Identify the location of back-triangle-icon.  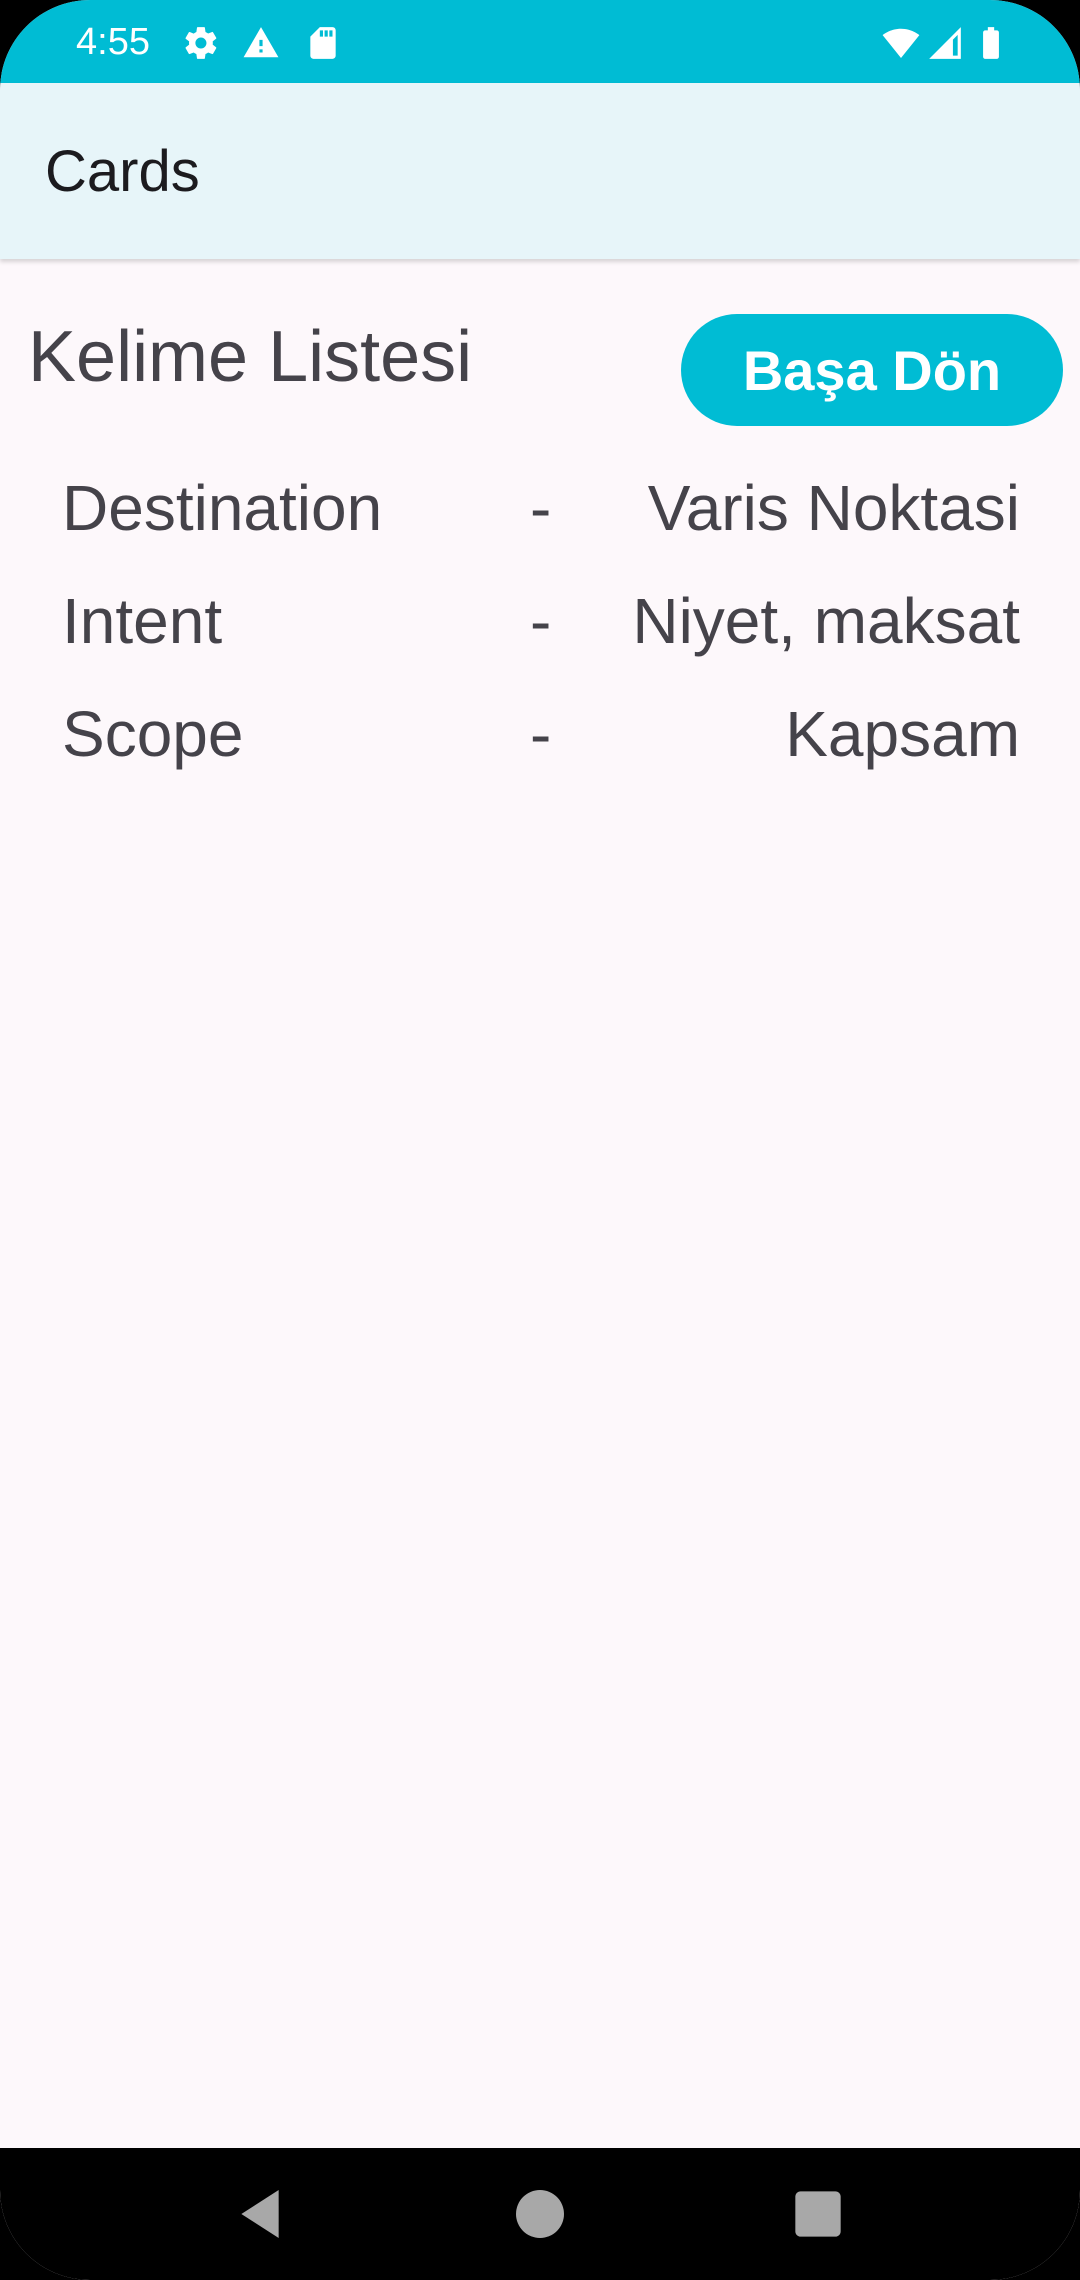
(260, 2214).